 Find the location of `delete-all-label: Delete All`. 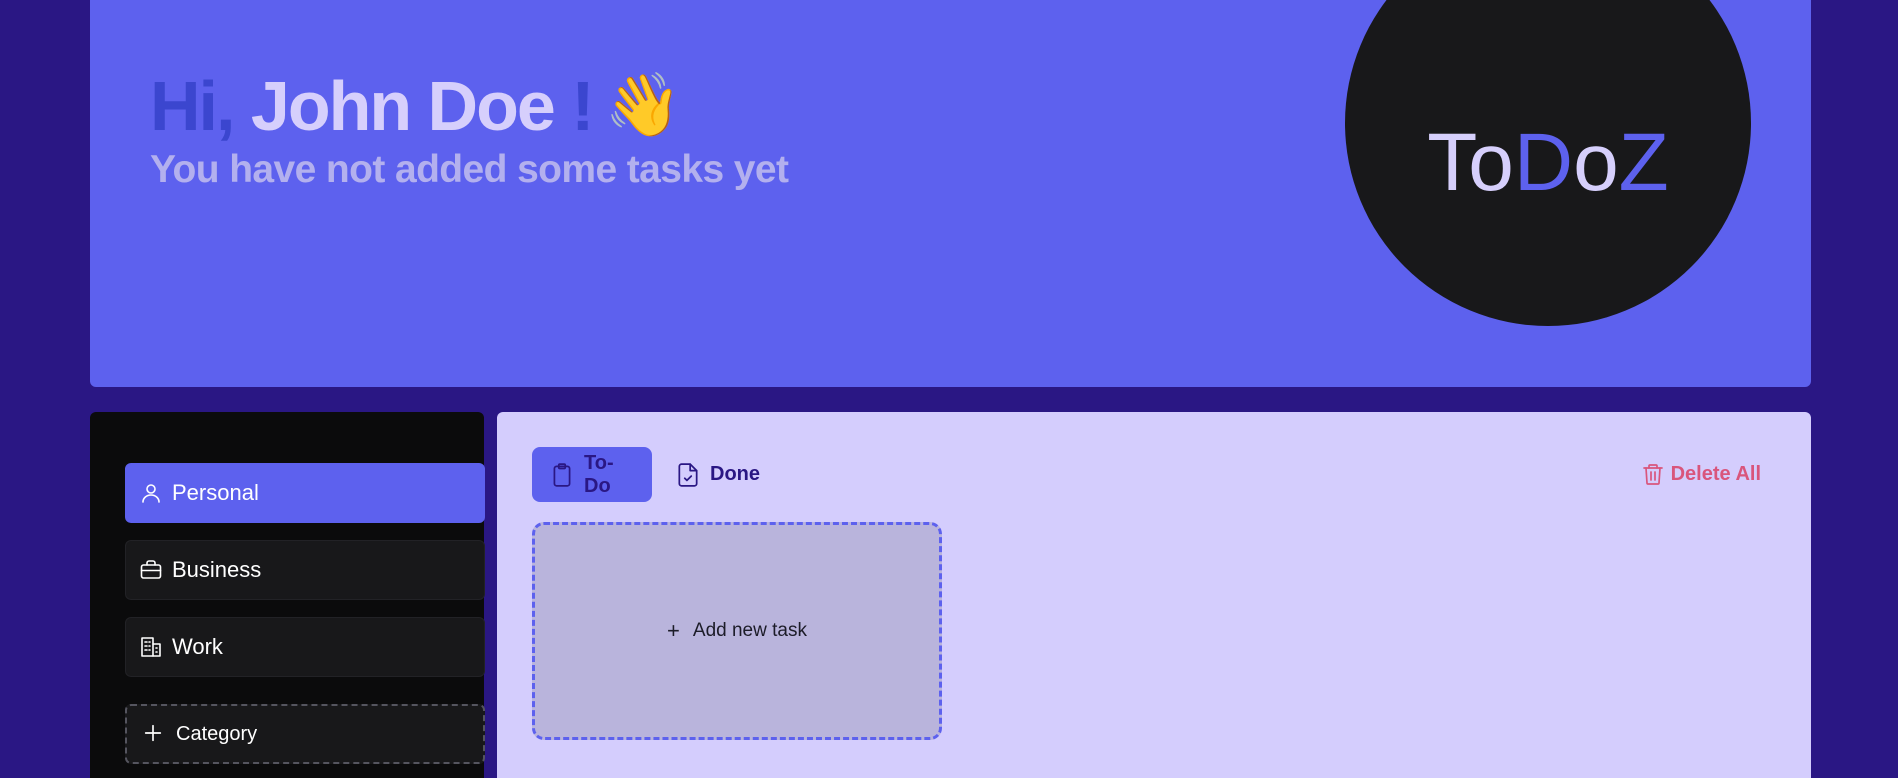

delete-all-label: Delete All is located at coordinates (1715, 473).